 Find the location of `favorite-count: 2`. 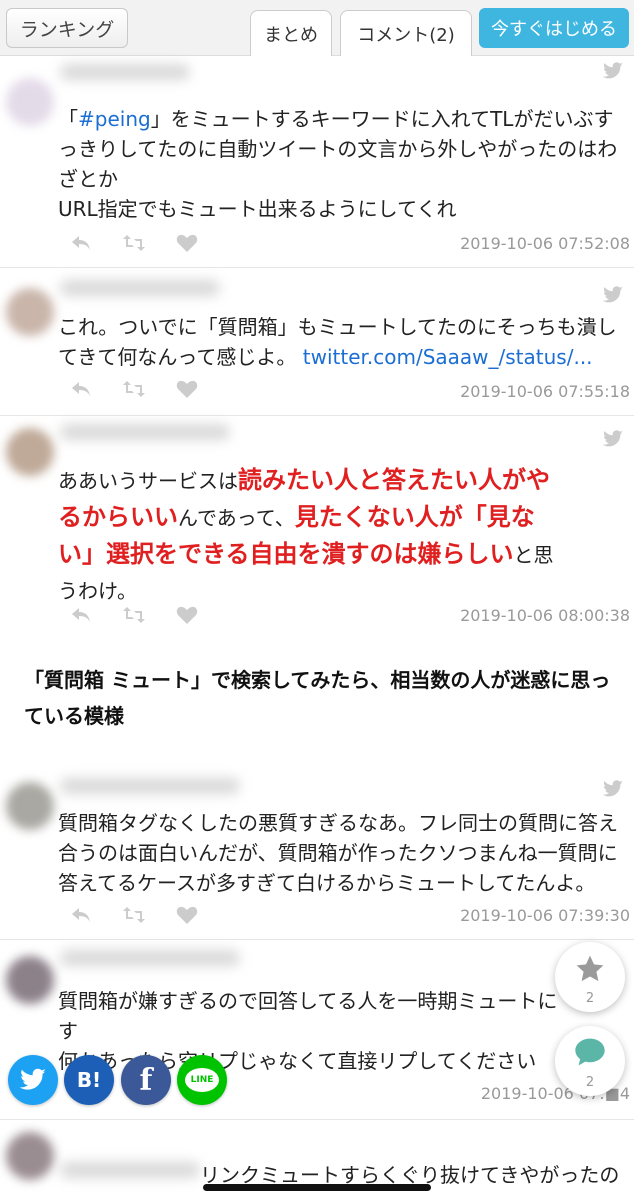

favorite-count: 2 is located at coordinates (590, 998).